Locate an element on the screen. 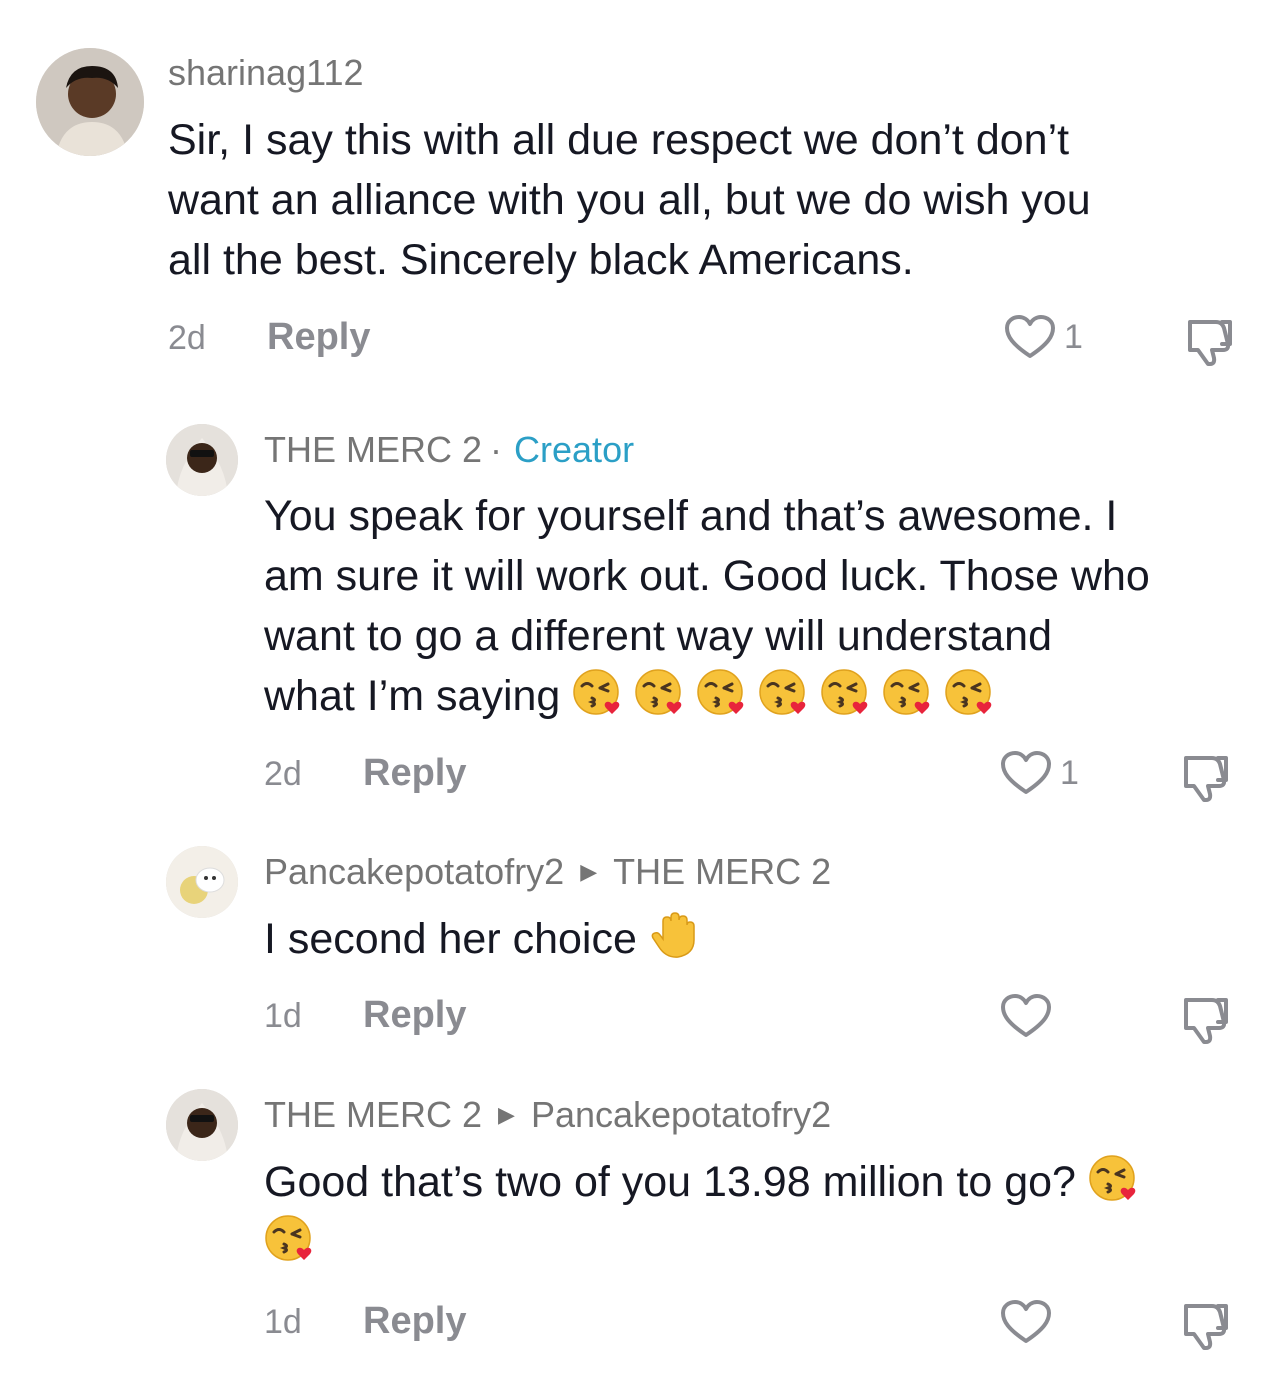 The height and width of the screenshot is (1380, 1283). emoji-row is located at coordinates (789, 696).